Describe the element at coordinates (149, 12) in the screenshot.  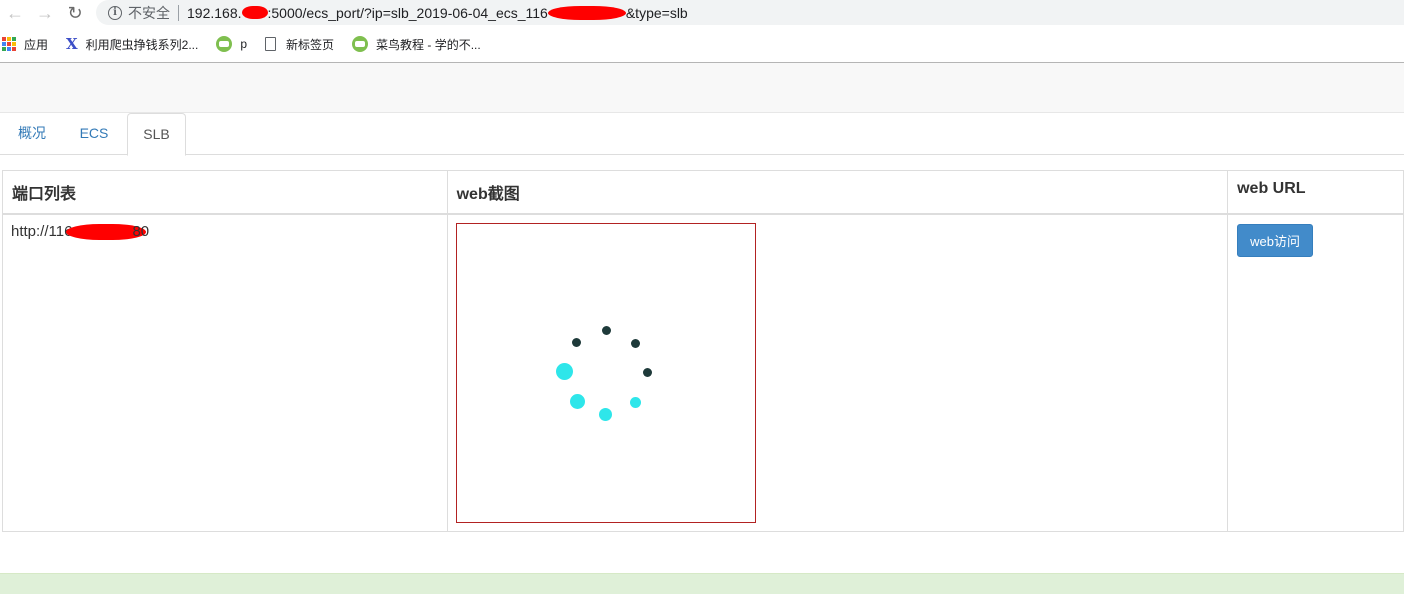
I see `security-label: 不安全` at that location.